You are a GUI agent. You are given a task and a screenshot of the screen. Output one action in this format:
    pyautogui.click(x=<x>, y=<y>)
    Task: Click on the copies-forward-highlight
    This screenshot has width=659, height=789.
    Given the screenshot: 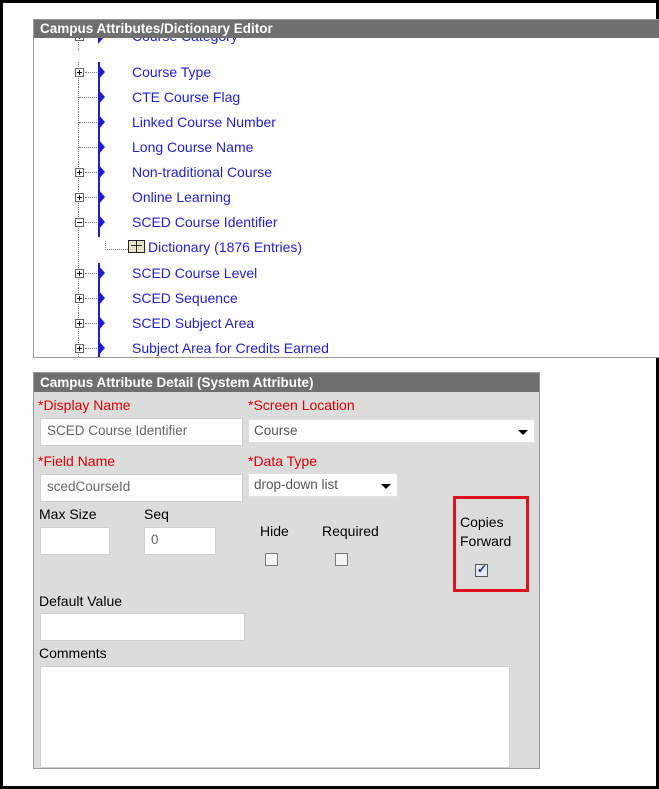 What is the action you would take?
    pyautogui.click(x=491, y=544)
    